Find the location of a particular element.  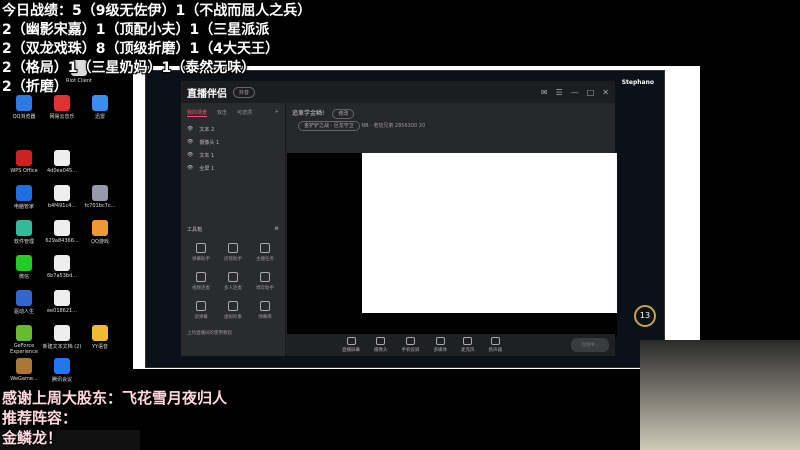

source-item: 👁 文本 1 is located at coordinates (233, 155).